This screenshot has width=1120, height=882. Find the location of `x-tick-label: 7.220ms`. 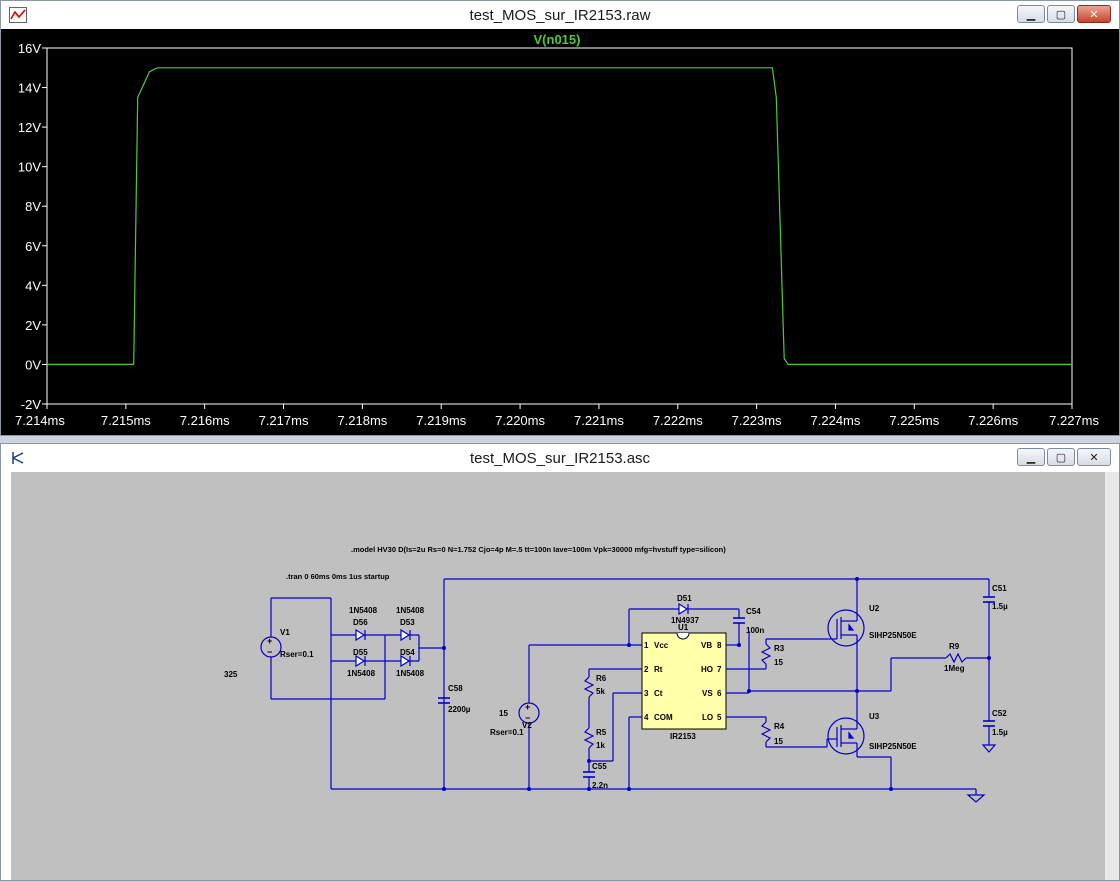

x-tick-label: 7.220ms is located at coordinates (520, 420).